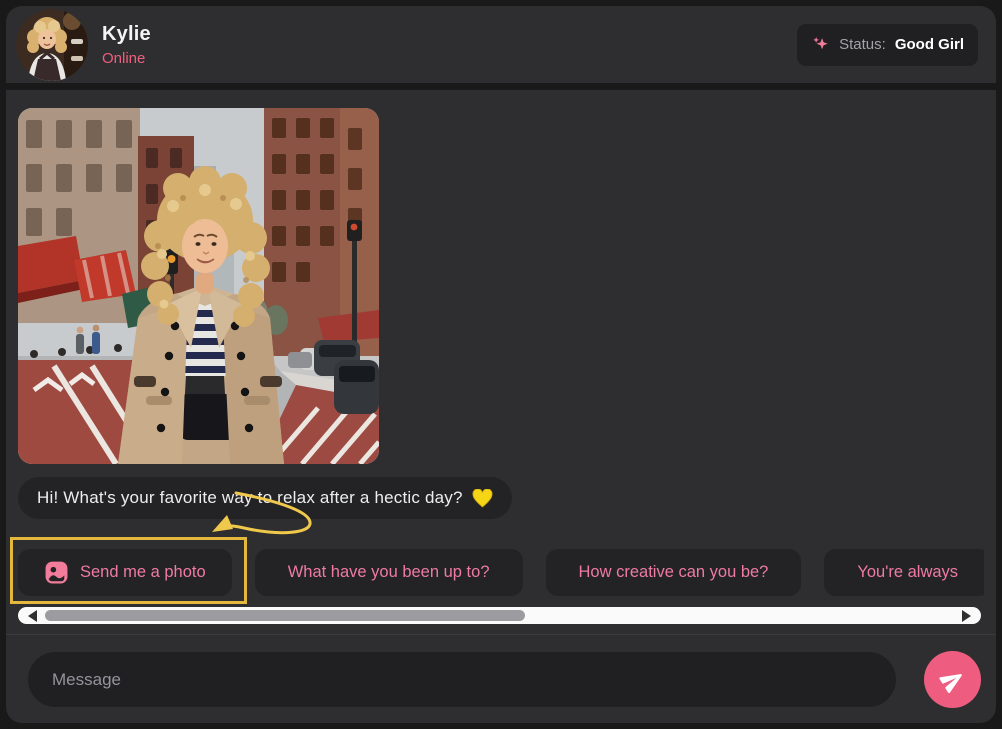 The height and width of the screenshot is (729, 1002). What do you see at coordinates (126, 33) in the screenshot?
I see `contact-name: Kylie` at bounding box center [126, 33].